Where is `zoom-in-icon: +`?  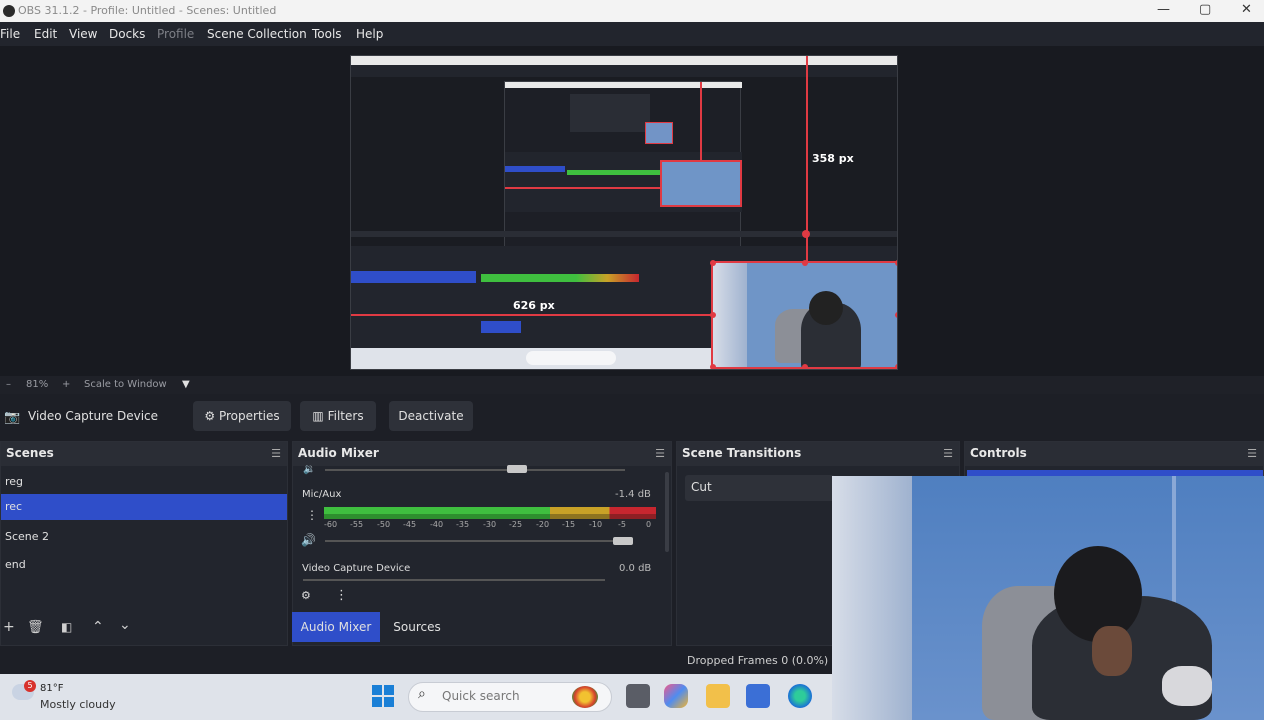 zoom-in-icon: + is located at coordinates (66, 384).